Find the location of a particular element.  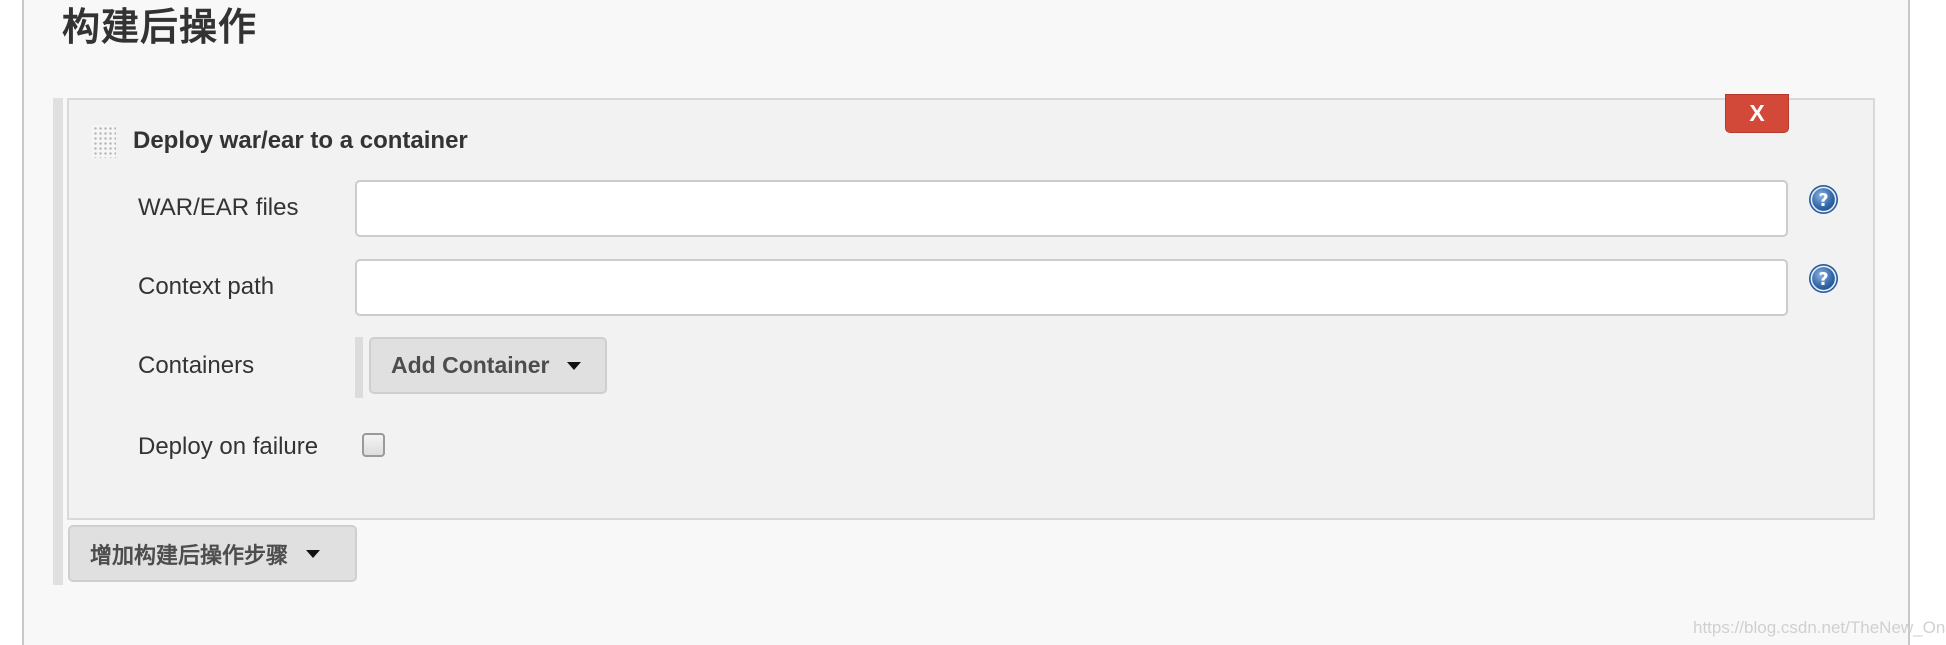

section-accent-bar is located at coordinates (58, 341).